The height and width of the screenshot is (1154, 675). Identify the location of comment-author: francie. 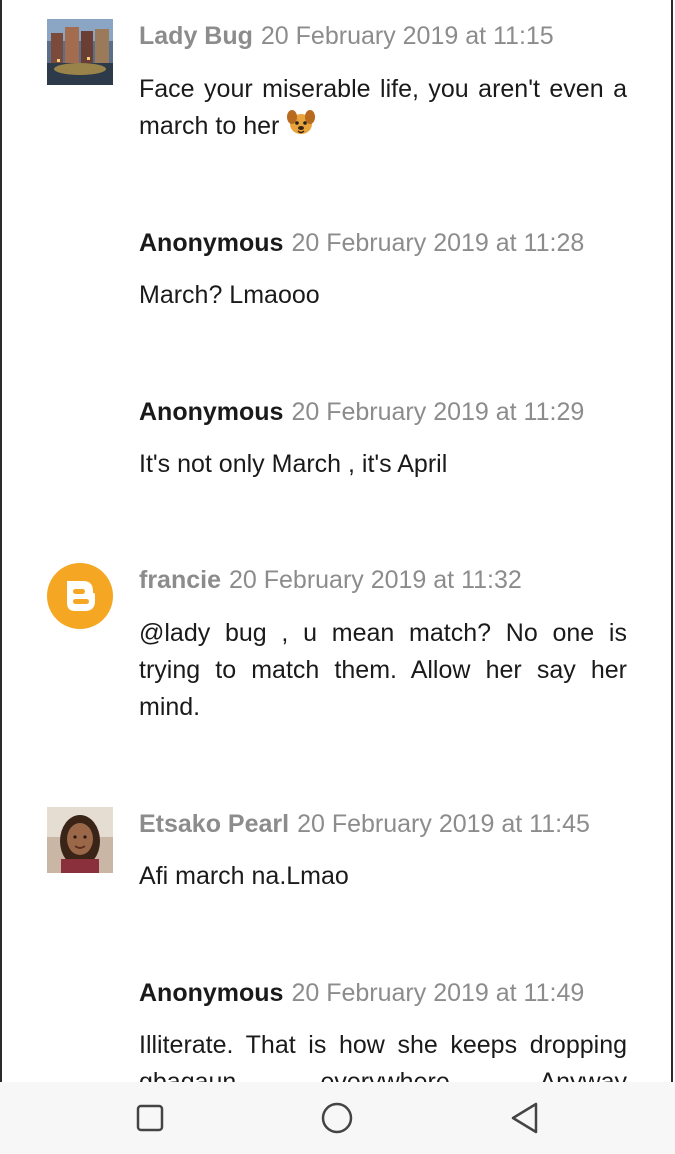
(180, 580).